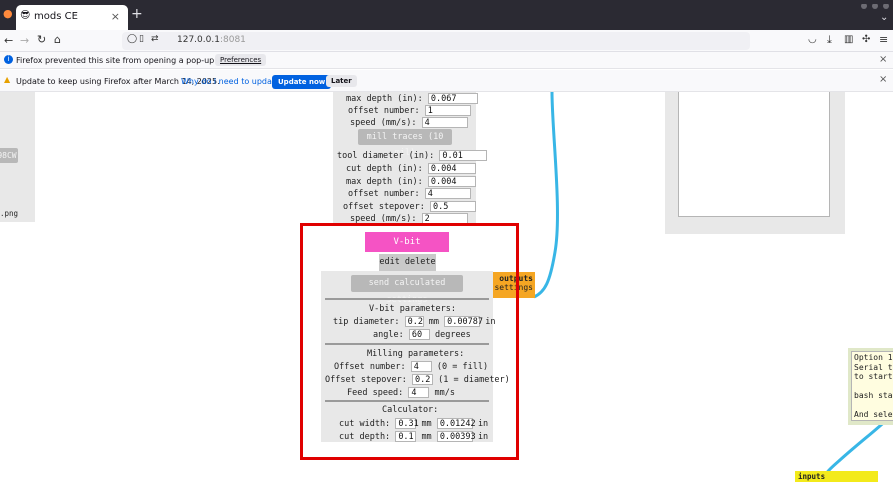 The height and width of the screenshot is (482, 893). I want to click on offset-stepover-label: offset stepover:, so click(384, 207).